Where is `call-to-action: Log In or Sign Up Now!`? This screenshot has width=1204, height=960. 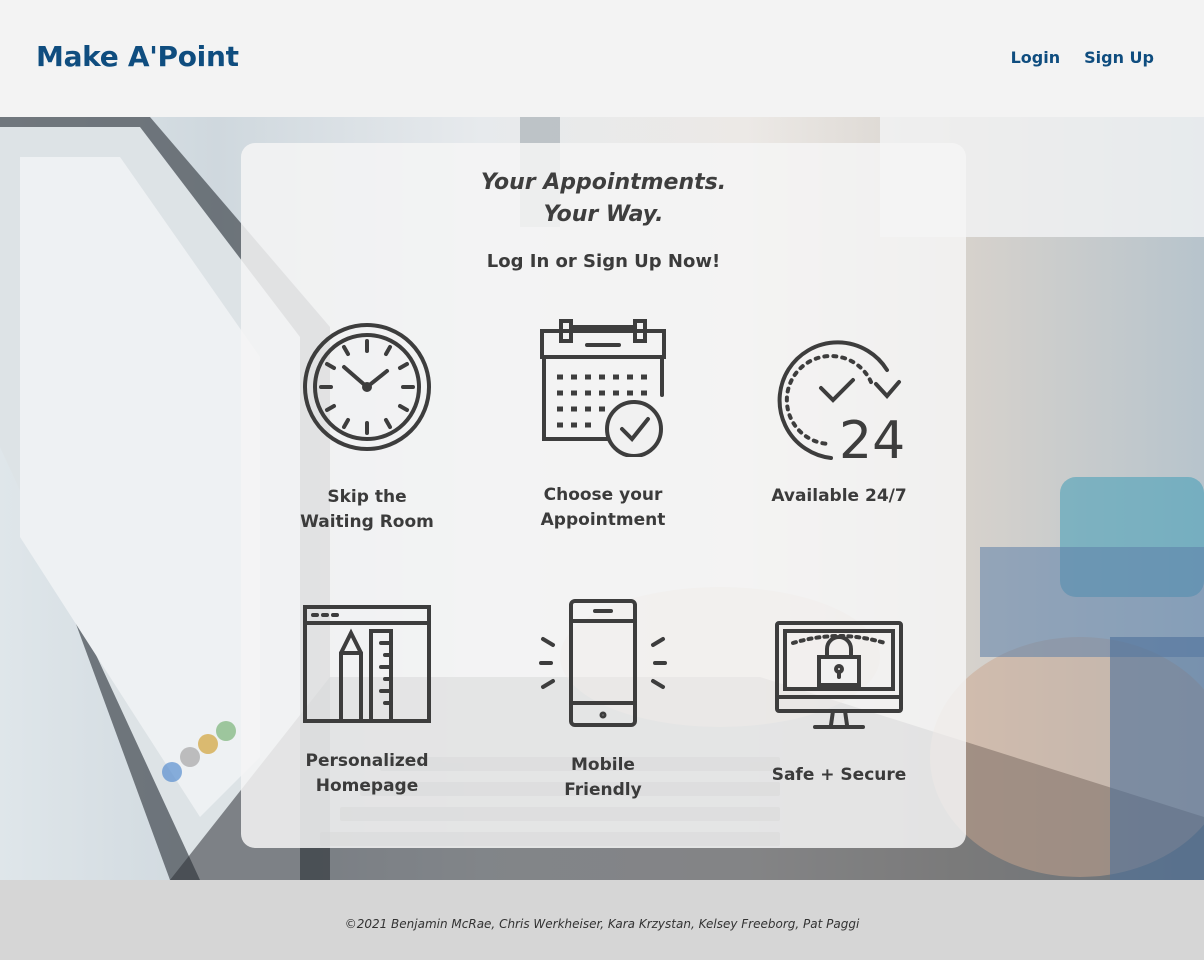 call-to-action: Log In or Sign Up Now! is located at coordinates (603, 261).